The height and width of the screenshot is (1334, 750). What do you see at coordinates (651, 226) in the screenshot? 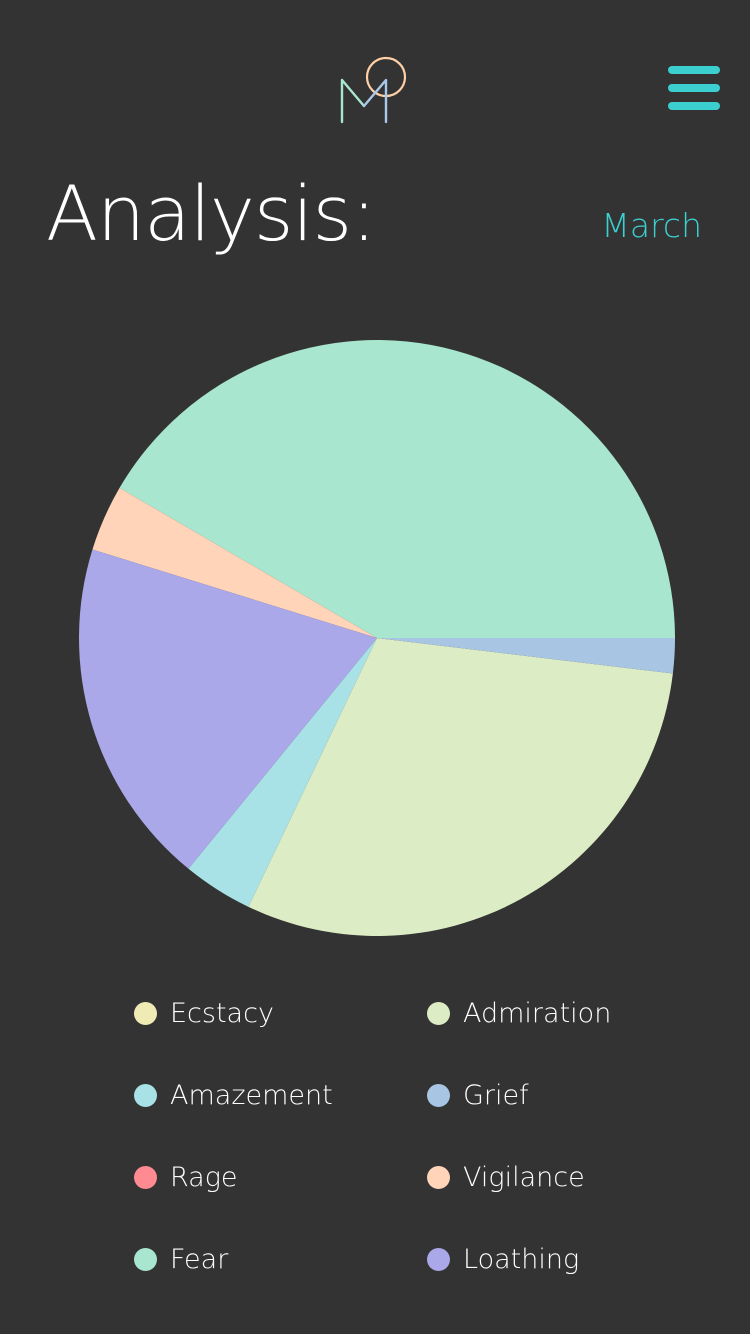
I see `month-selector: March` at bounding box center [651, 226].